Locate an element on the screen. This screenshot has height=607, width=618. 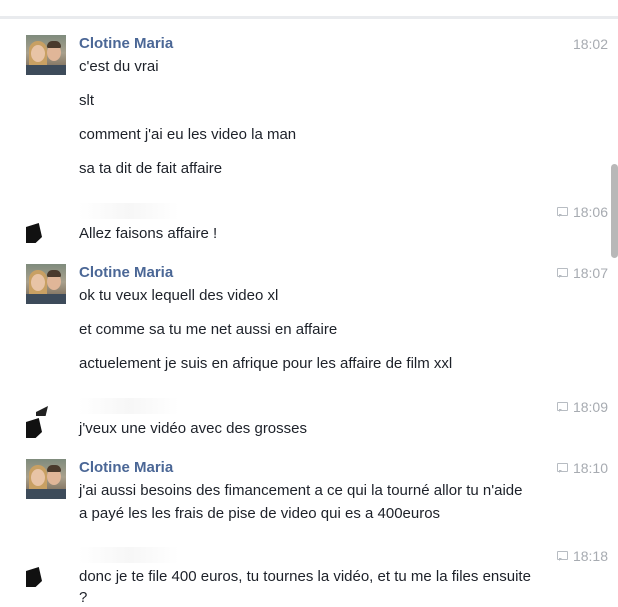
scrollbar-thumb is located at coordinates (614, 211).